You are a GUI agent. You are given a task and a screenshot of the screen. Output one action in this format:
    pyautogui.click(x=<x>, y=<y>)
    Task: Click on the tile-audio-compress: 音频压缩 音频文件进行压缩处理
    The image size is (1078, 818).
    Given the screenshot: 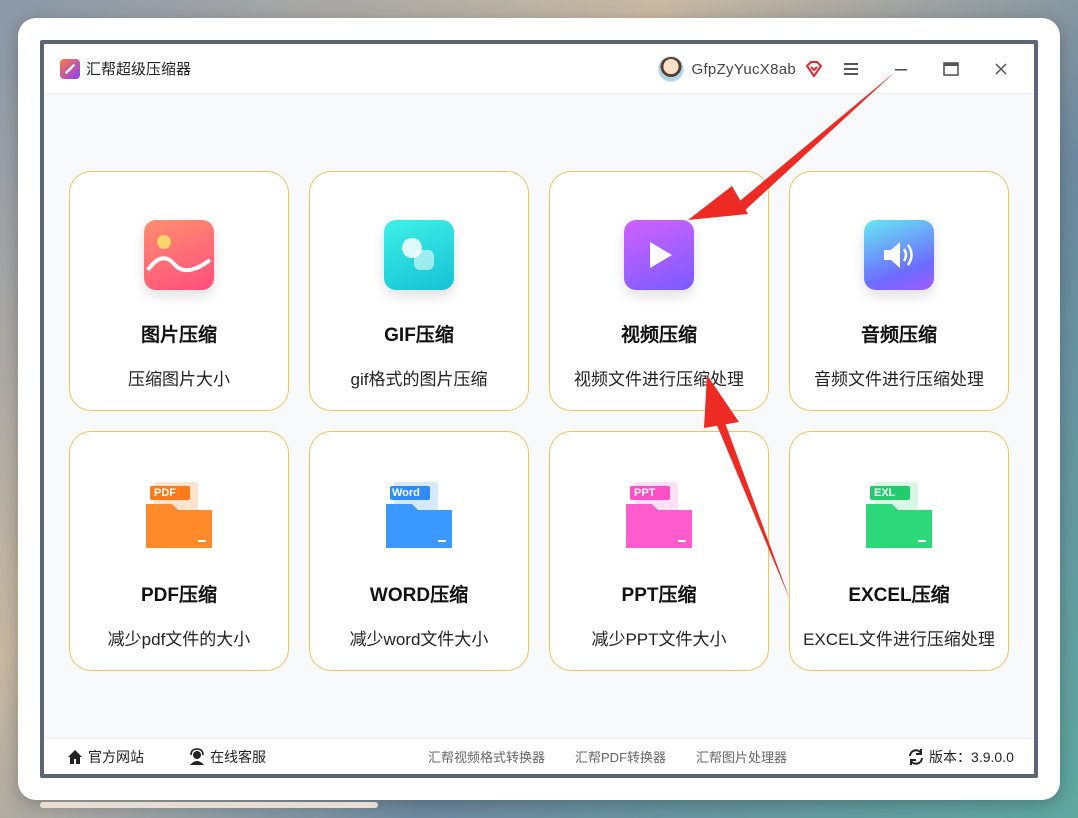 What is the action you would take?
    pyautogui.click(x=899, y=291)
    